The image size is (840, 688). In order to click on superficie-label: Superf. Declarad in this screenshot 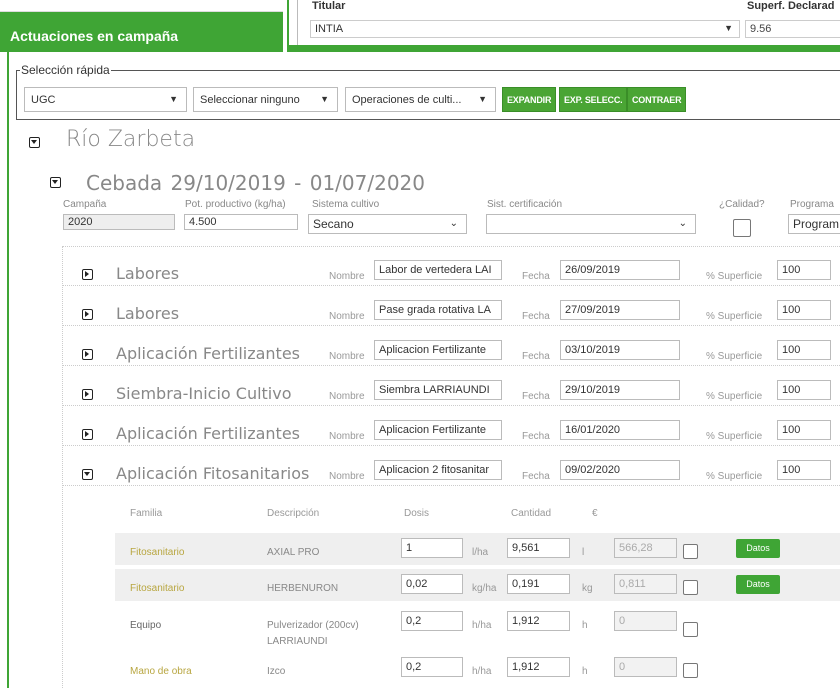, I will do `click(791, 6)`.